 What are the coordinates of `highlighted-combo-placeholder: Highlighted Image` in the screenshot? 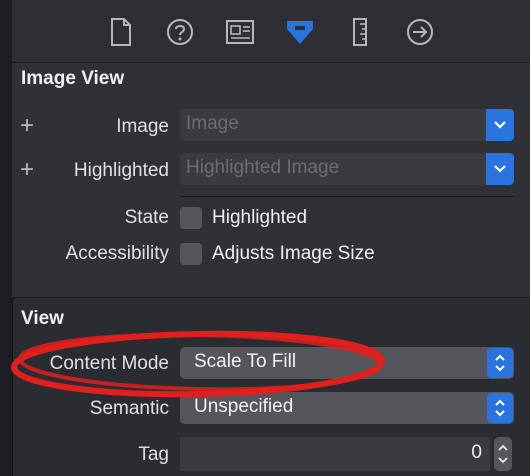 It's located at (263, 167).